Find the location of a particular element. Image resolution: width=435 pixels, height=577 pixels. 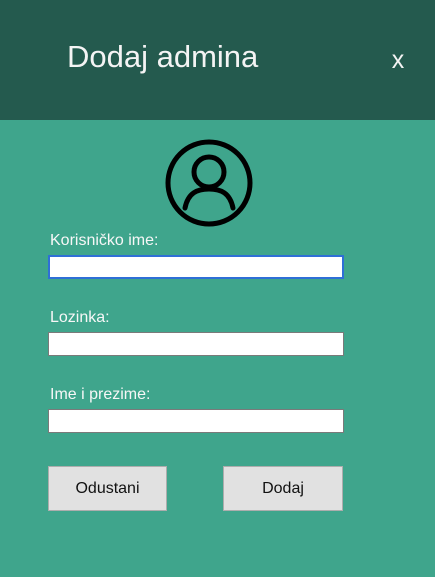

close-button: x is located at coordinates (398, 60).